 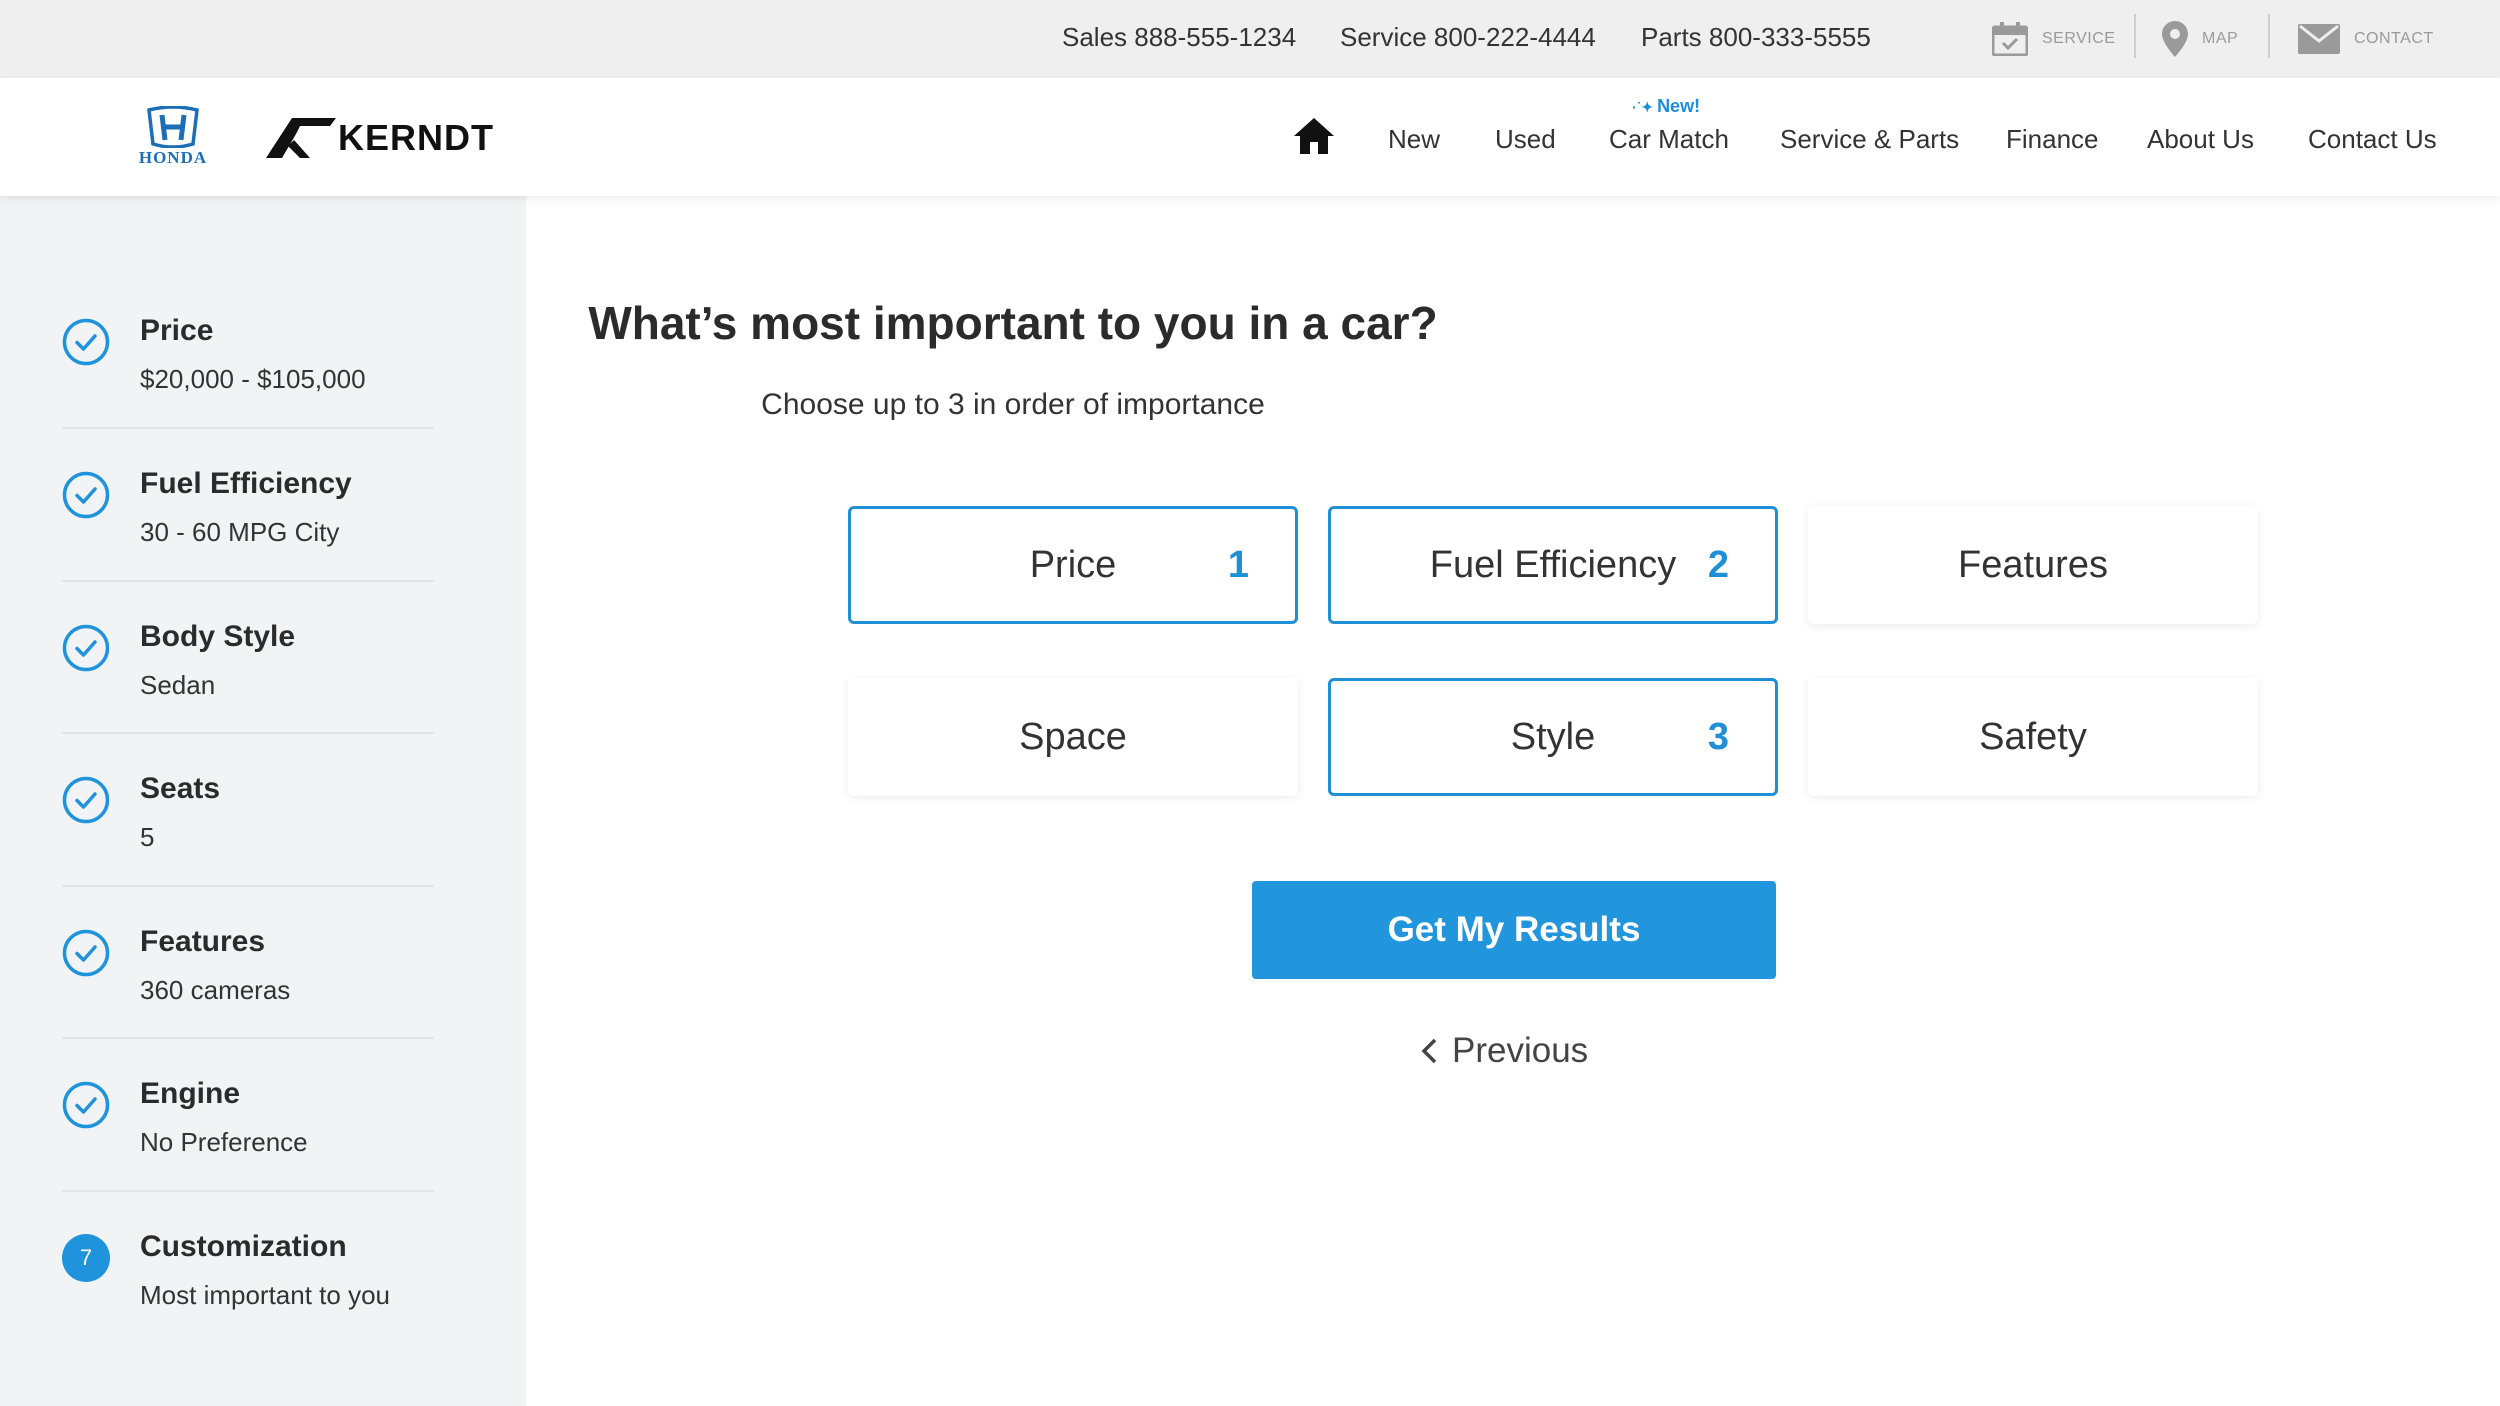 I want to click on option-label: Space, so click(x=1073, y=736).